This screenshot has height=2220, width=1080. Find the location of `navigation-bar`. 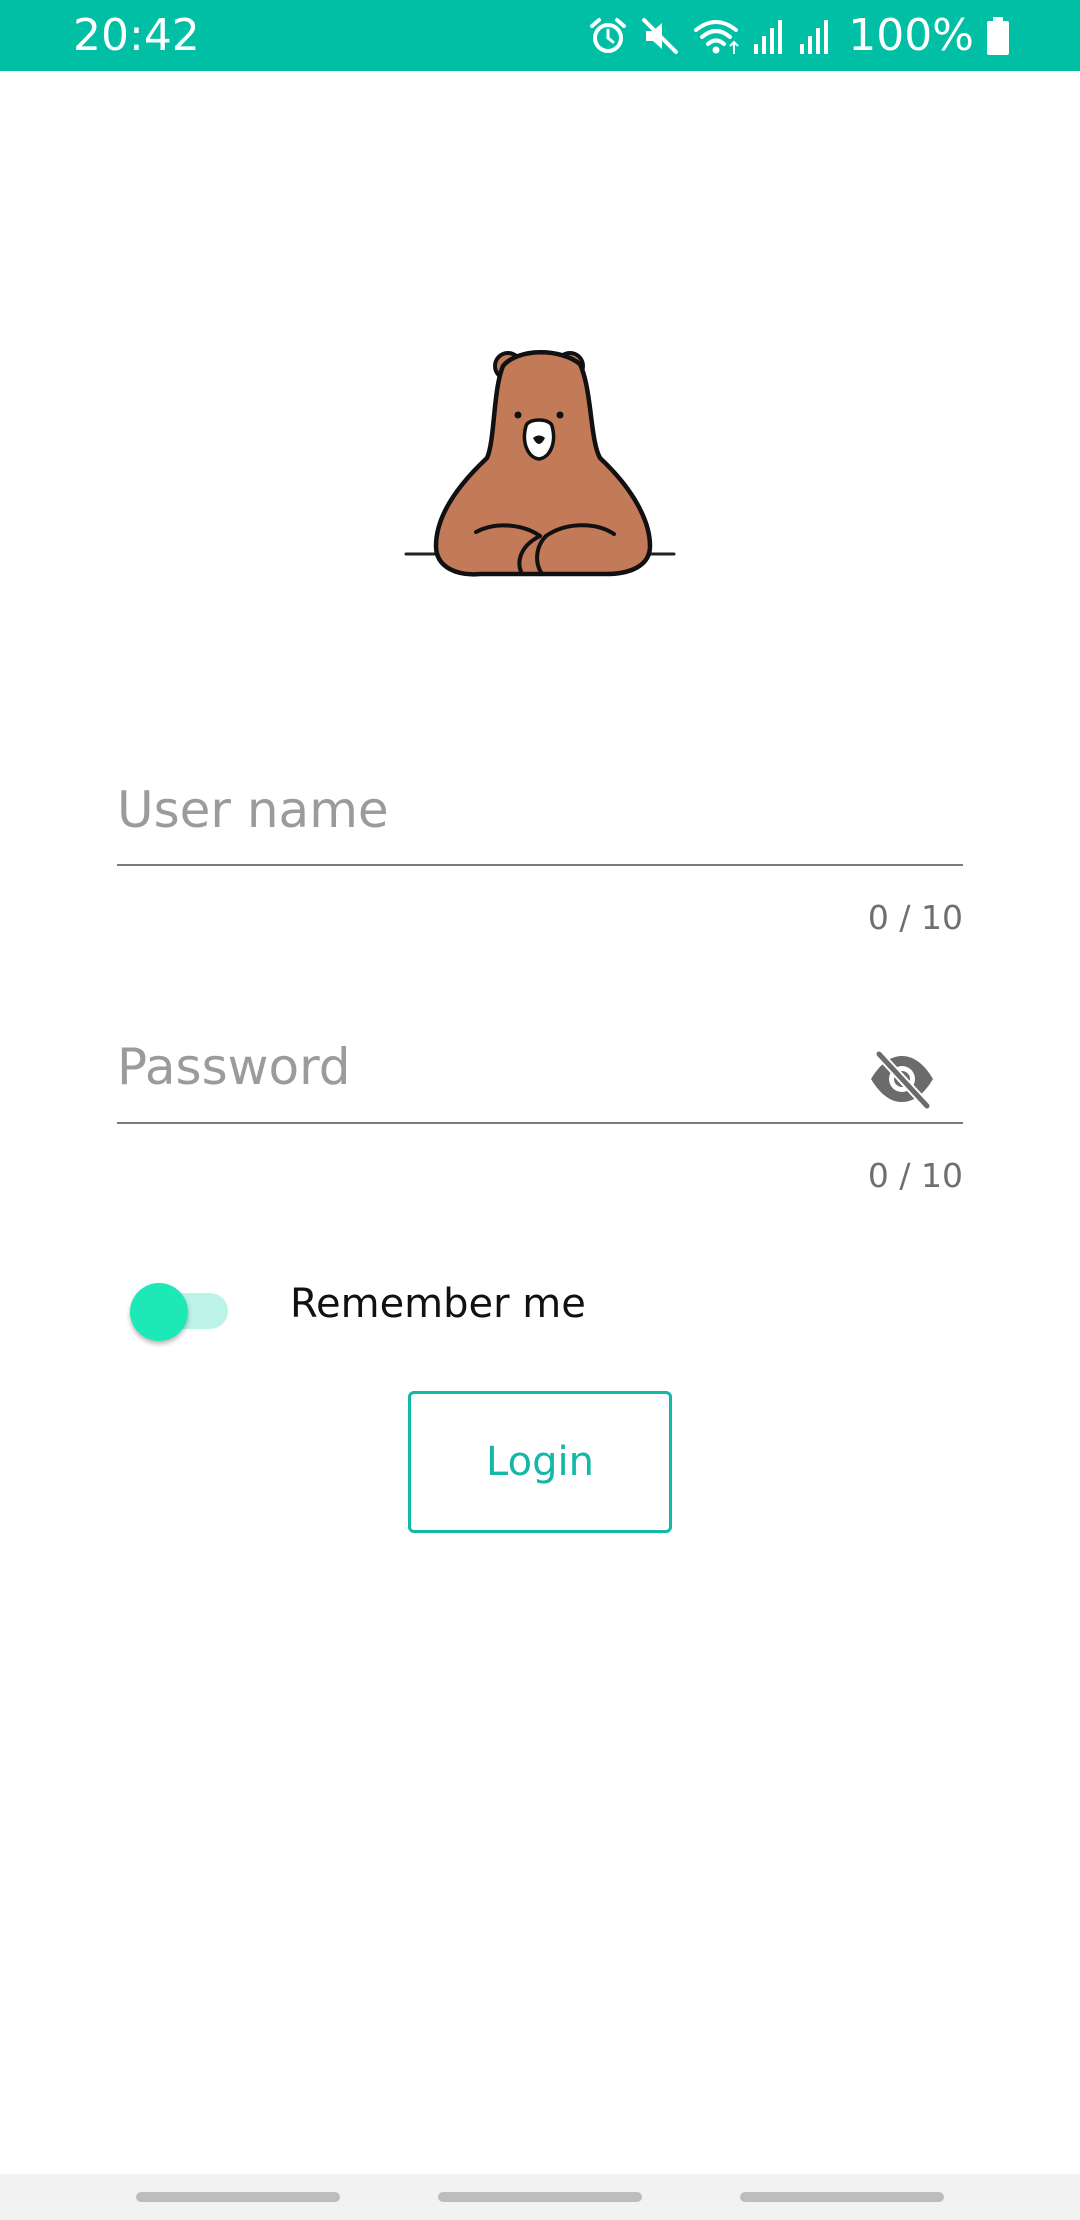

navigation-bar is located at coordinates (540, 2197).